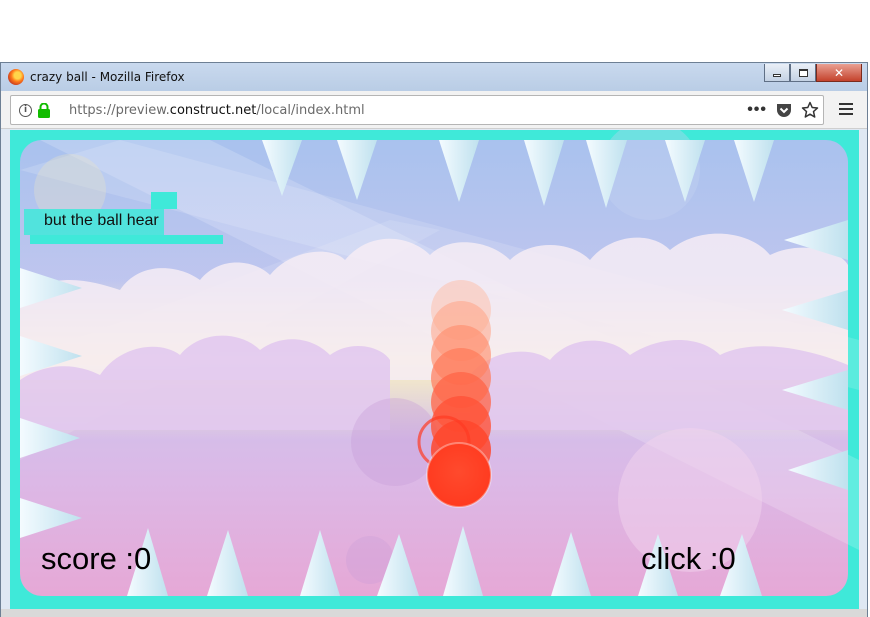 This screenshot has height=617, width=870. Describe the element at coordinates (777, 73) in the screenshot. I see `minimize-button` at that location.